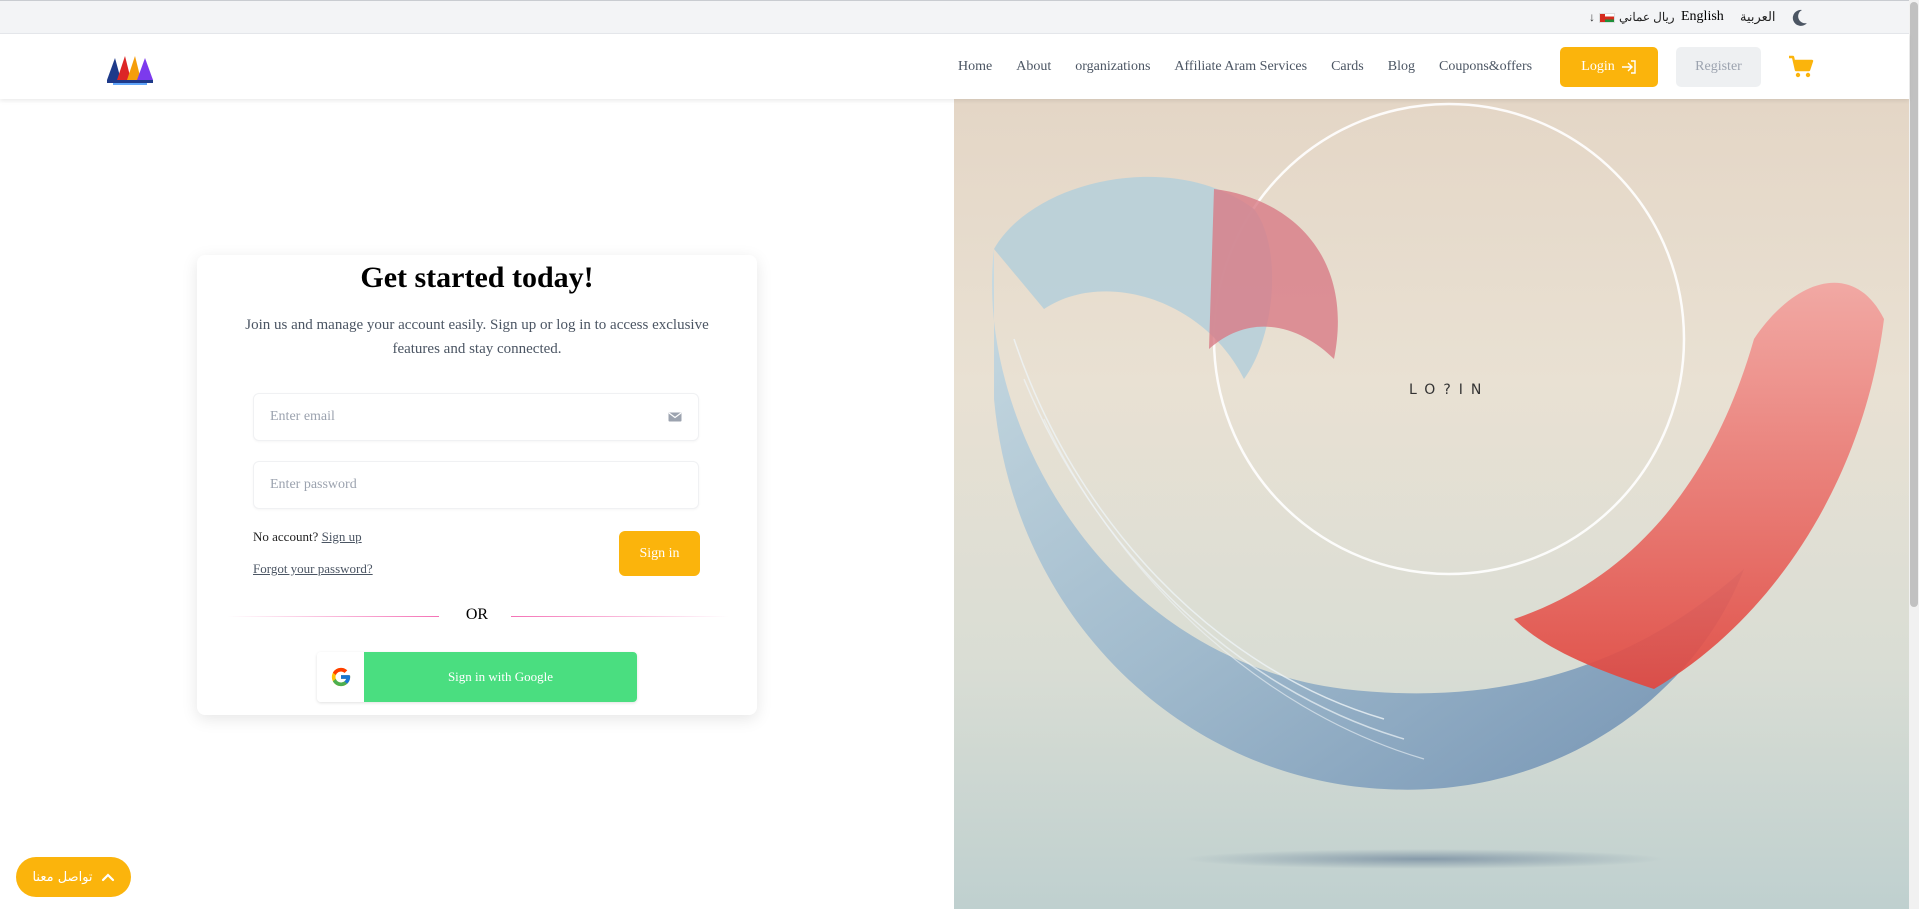 This screenshot has height=909, width=1919. I want to click on oman-flag-icon, so click(1607, 17).